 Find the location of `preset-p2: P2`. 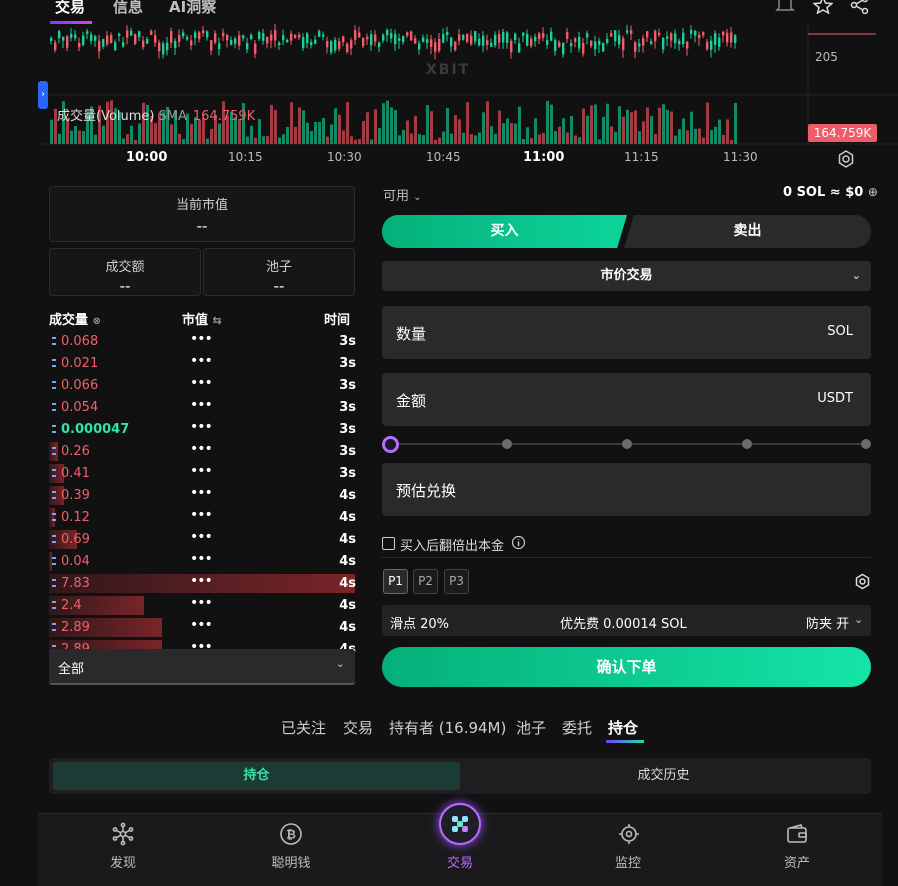

preset-p2: P2 is located at coordinates (425, 581).